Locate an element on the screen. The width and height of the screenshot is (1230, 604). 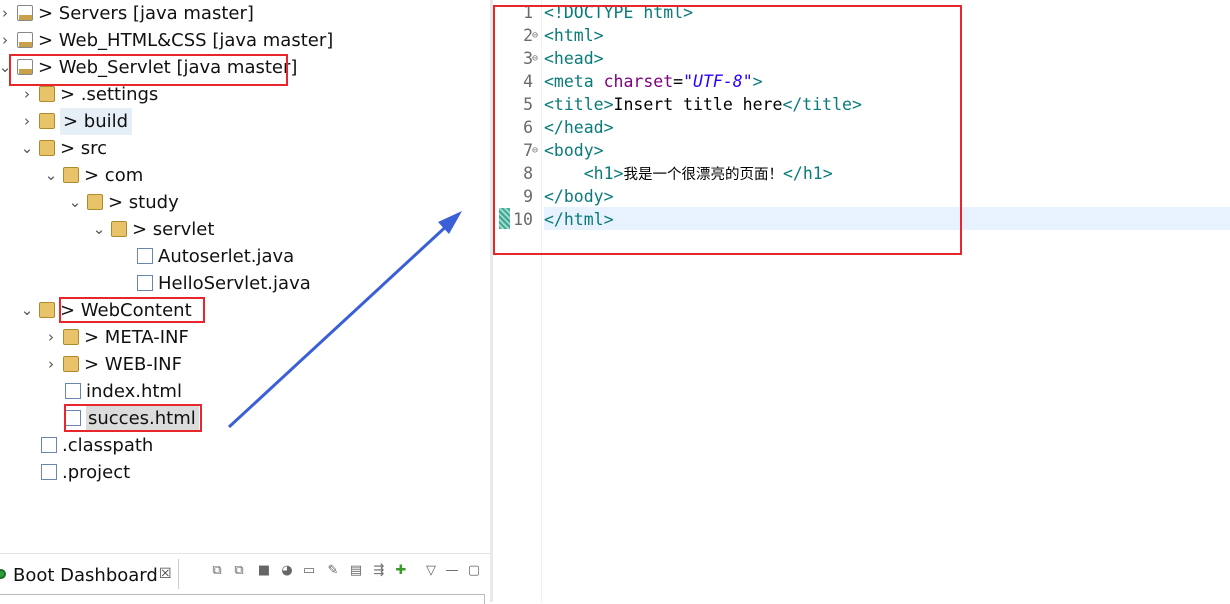
boot-dashboard-tab: Boot Dashboard ☒ is located at coordinates (89, 574).